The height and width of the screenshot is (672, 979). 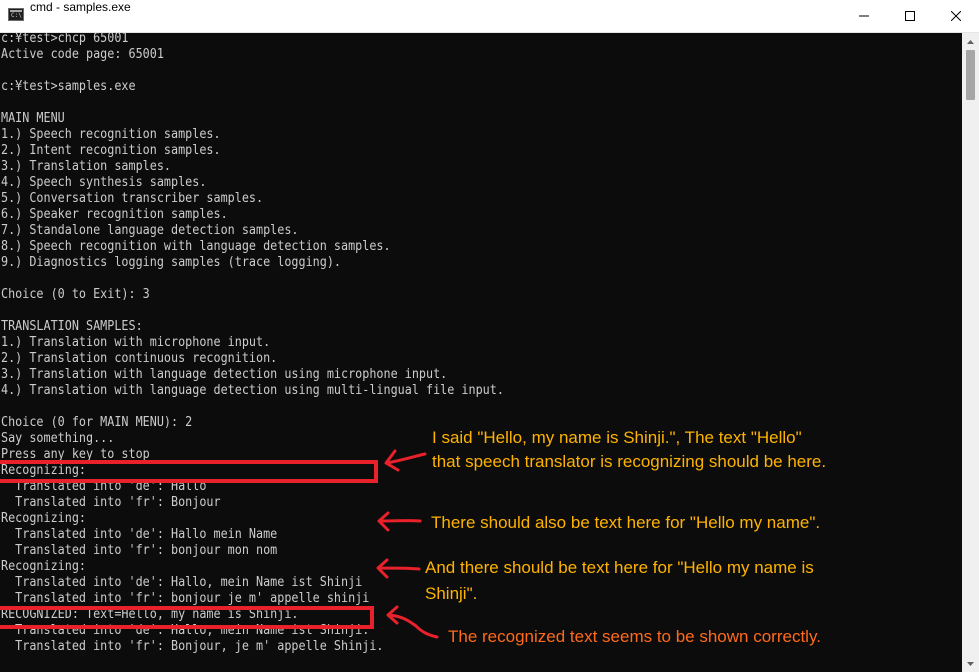 I want to click on console-line: MAIN MENU, so click(x=33, y=118).